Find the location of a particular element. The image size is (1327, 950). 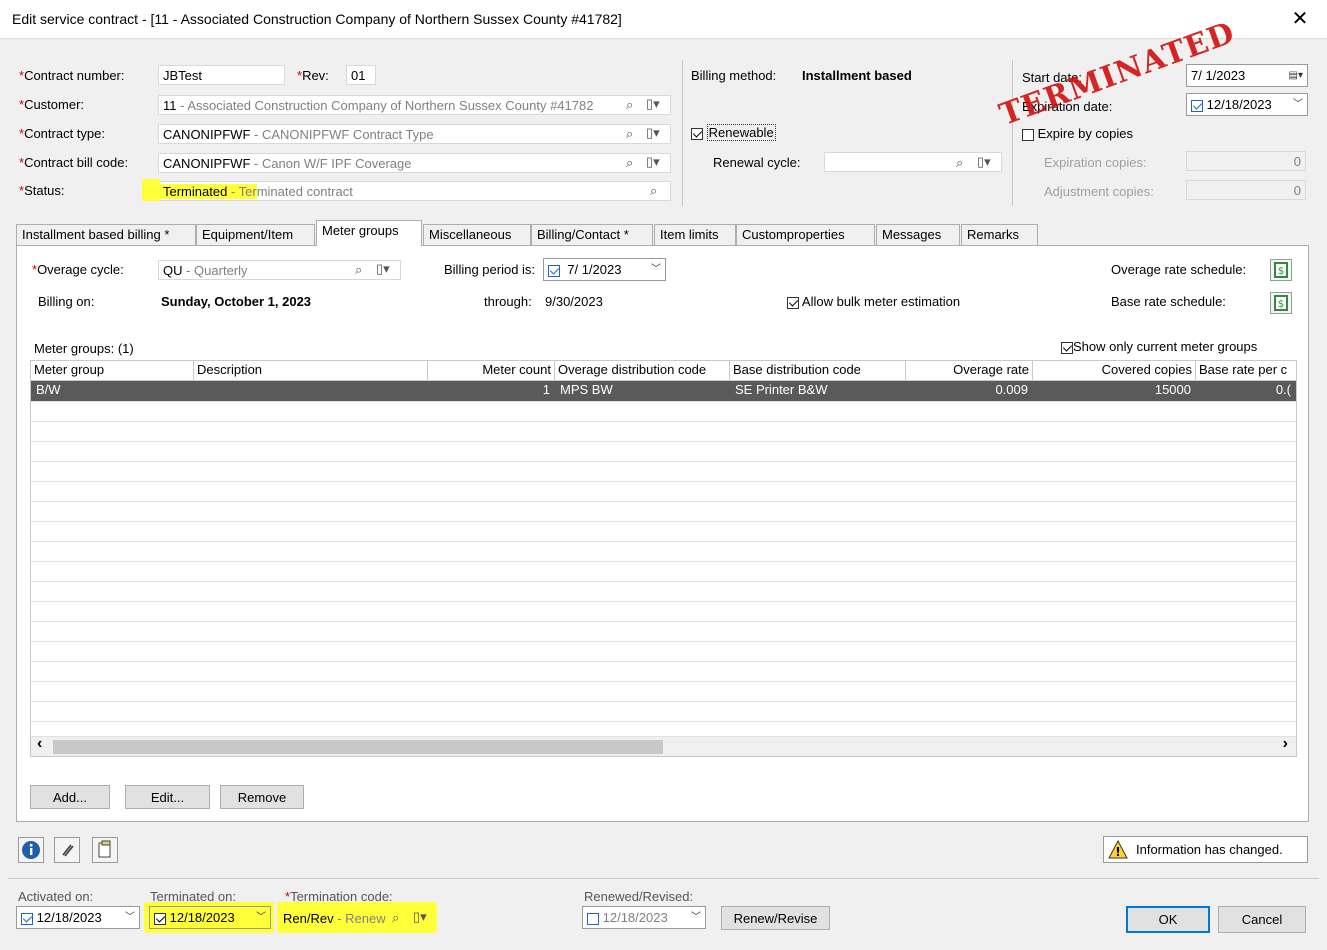

horizontal-scrollbar: ‹ › is located at coordinates (663, 745).